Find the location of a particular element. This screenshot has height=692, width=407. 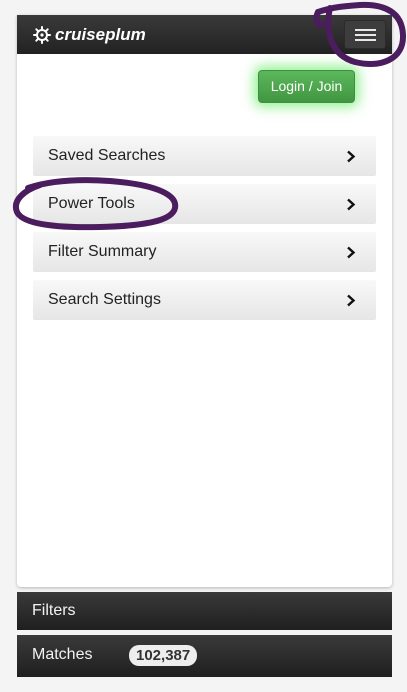

menu-item-label: Power Tools is located at coordinates (91, 203).